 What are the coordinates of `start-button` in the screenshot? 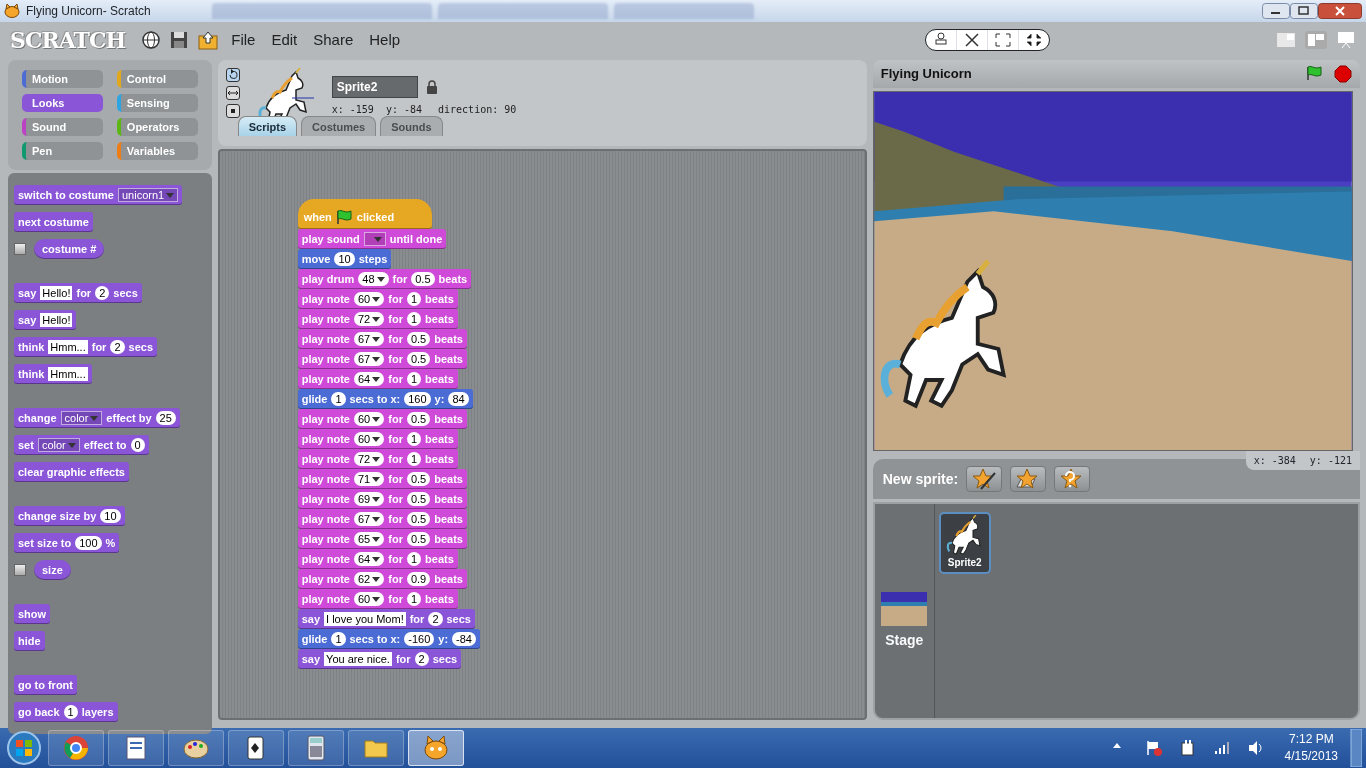 It's located at (24, 748).